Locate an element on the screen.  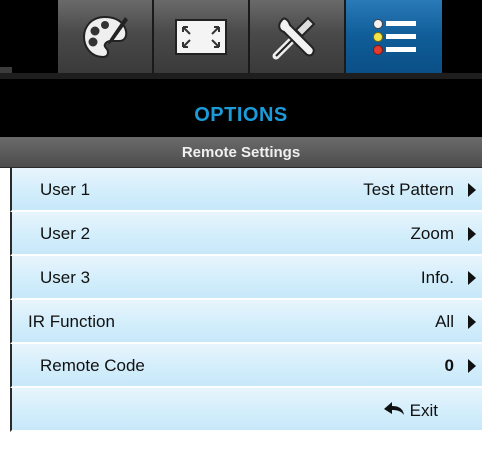
exit-wrapper: Exit is located at coordinates (410, 410).